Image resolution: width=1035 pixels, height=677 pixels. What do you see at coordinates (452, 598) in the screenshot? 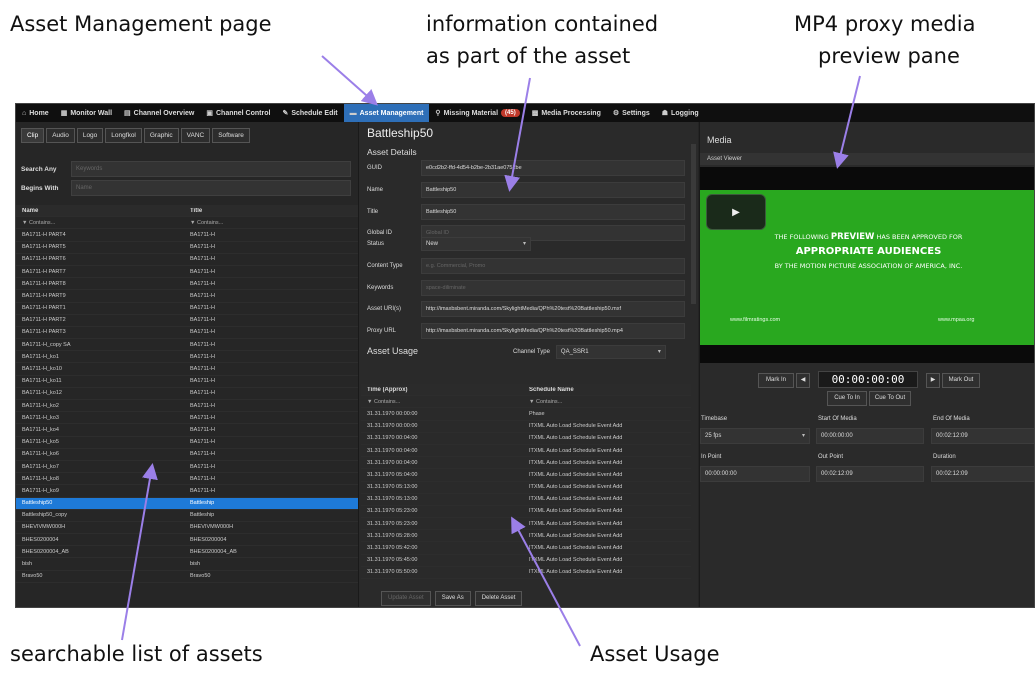
I see `save-as-button: Save As` at bounding box center [452, 598].